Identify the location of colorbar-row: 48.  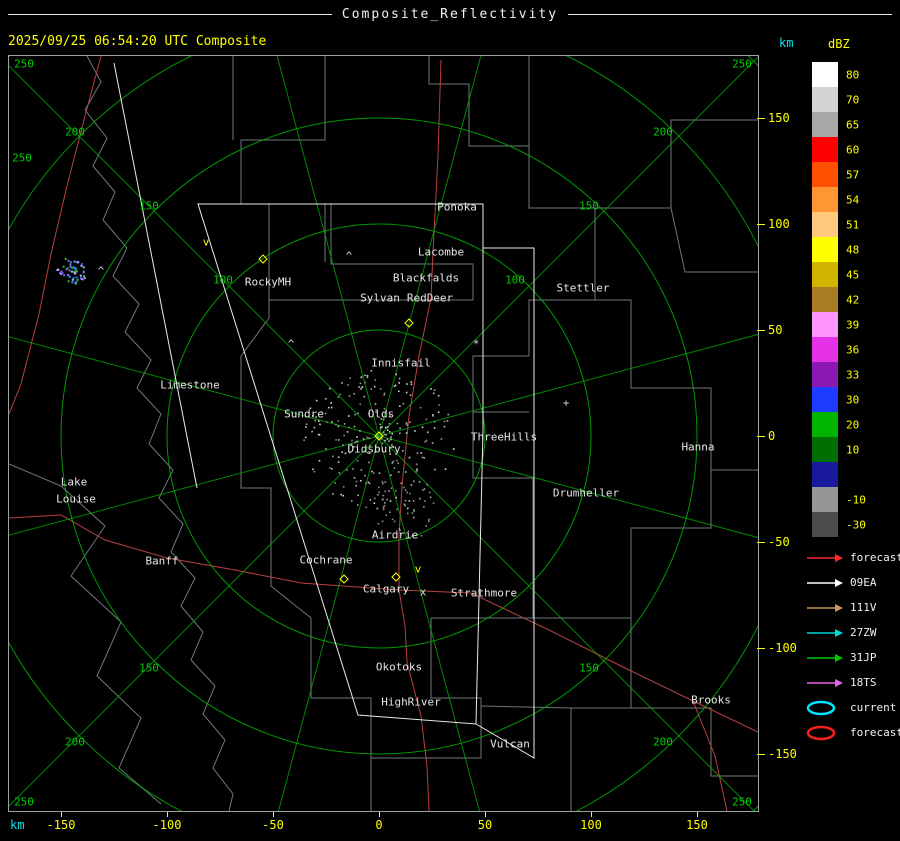
(856, 249).